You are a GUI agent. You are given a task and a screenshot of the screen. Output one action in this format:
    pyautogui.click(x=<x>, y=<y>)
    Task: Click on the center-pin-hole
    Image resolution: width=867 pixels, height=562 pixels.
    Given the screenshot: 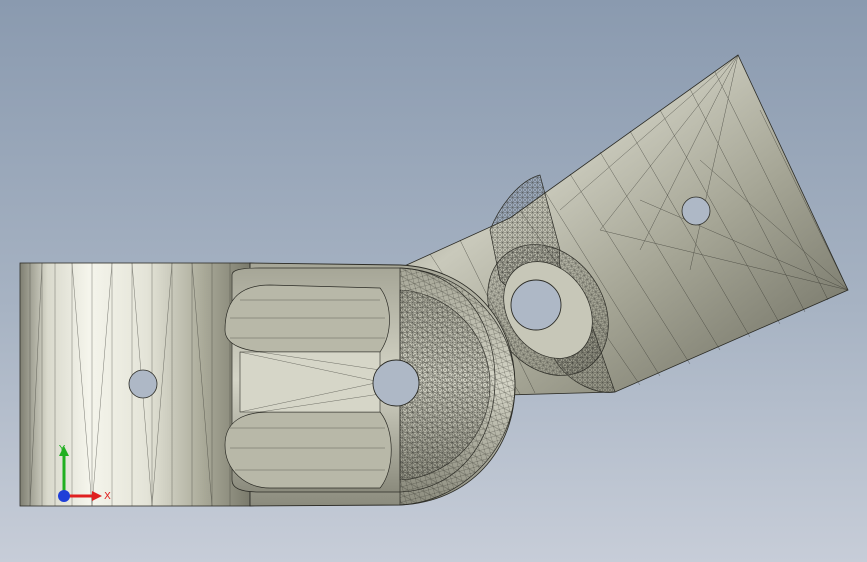 What is the action you would take?
    pyautogui.click(x=396, y=383)
    